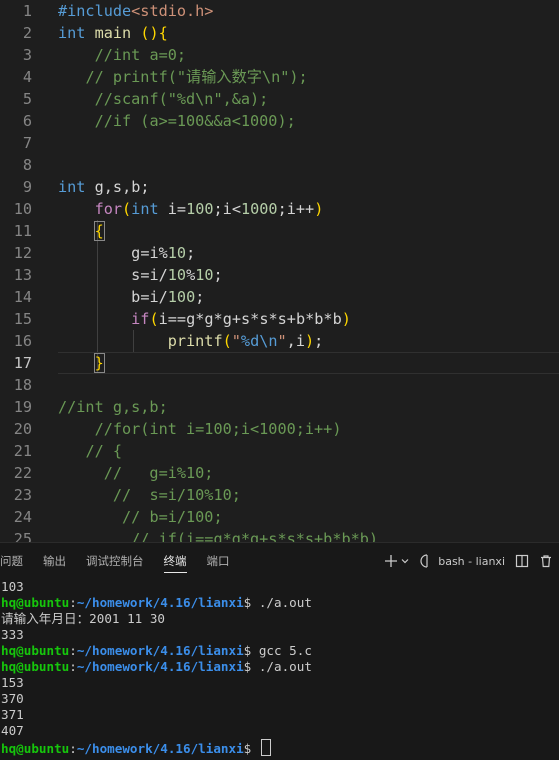 The height and width of the screenshot is (760, 559). Describe the element at coordinates (12, 682) in the screenshot. I see `terminal-output-line: 153` at that location.